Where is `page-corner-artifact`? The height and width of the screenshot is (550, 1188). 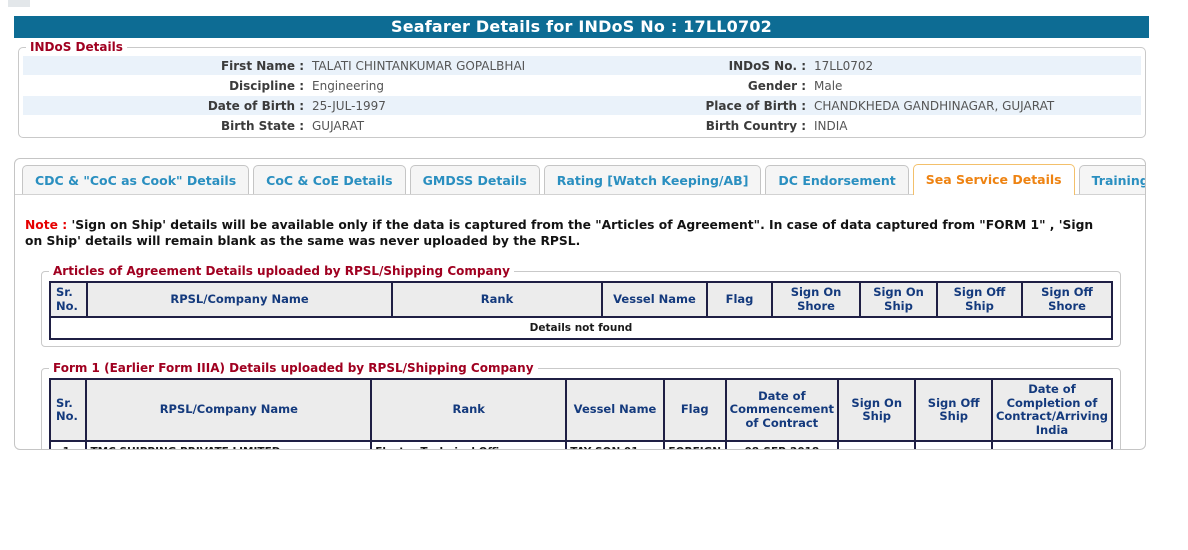 page-corner-artifact is located at coordinates (19, 3).